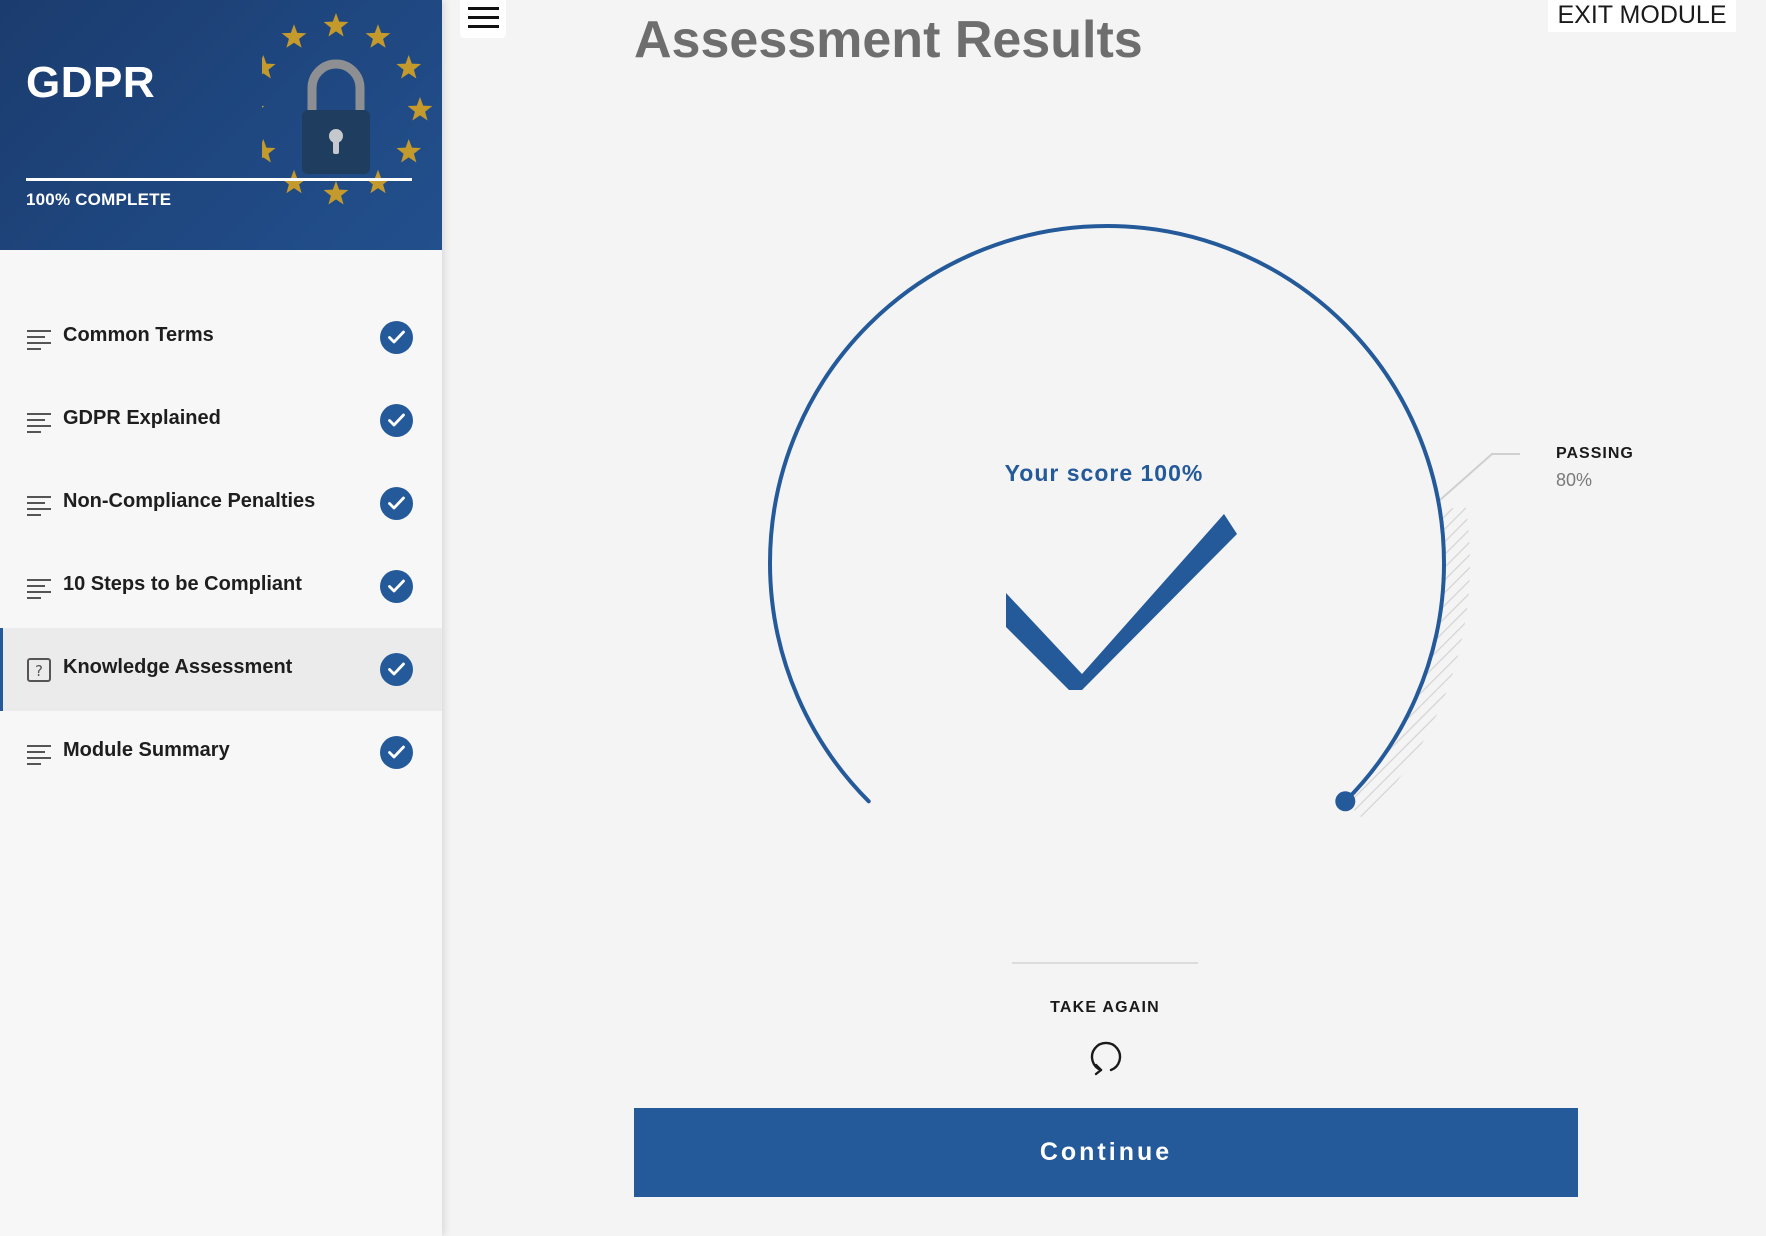 Image resolution: width=1766 pixels, height=1236 pixels. I want to click on refresh-icon, so click(1105, 1057).